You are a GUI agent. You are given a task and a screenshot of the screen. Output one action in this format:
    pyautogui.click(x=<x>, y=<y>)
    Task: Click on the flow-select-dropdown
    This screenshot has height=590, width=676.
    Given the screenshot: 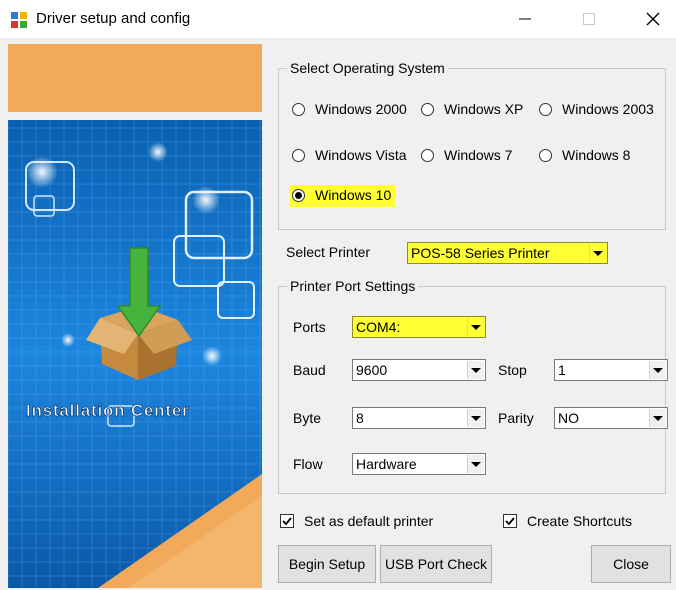 What is the action you would take?
    pyautogui.click(x=475, y=464)
    